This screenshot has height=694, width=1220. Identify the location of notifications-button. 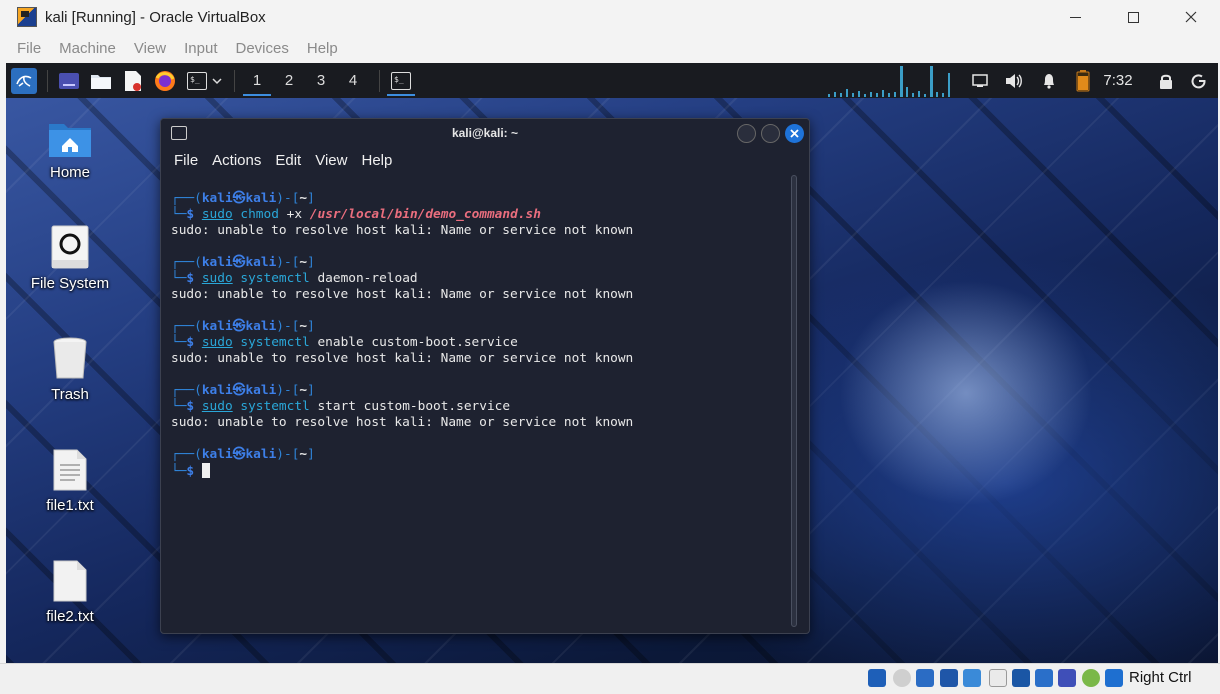
(1049, 80).